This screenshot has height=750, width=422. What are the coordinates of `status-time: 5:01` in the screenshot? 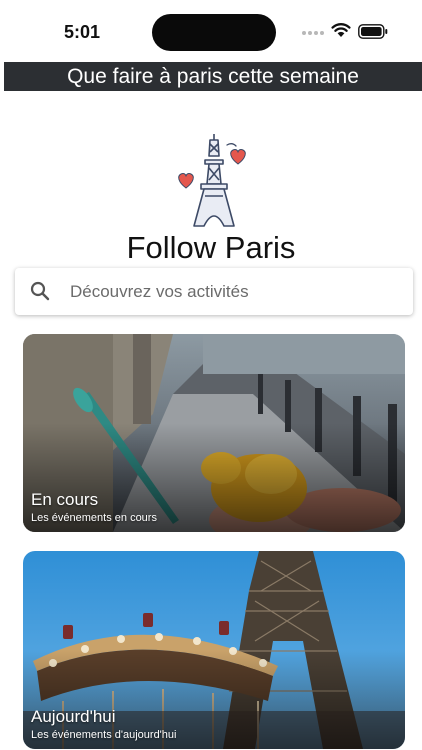 It's located at (82, 32).